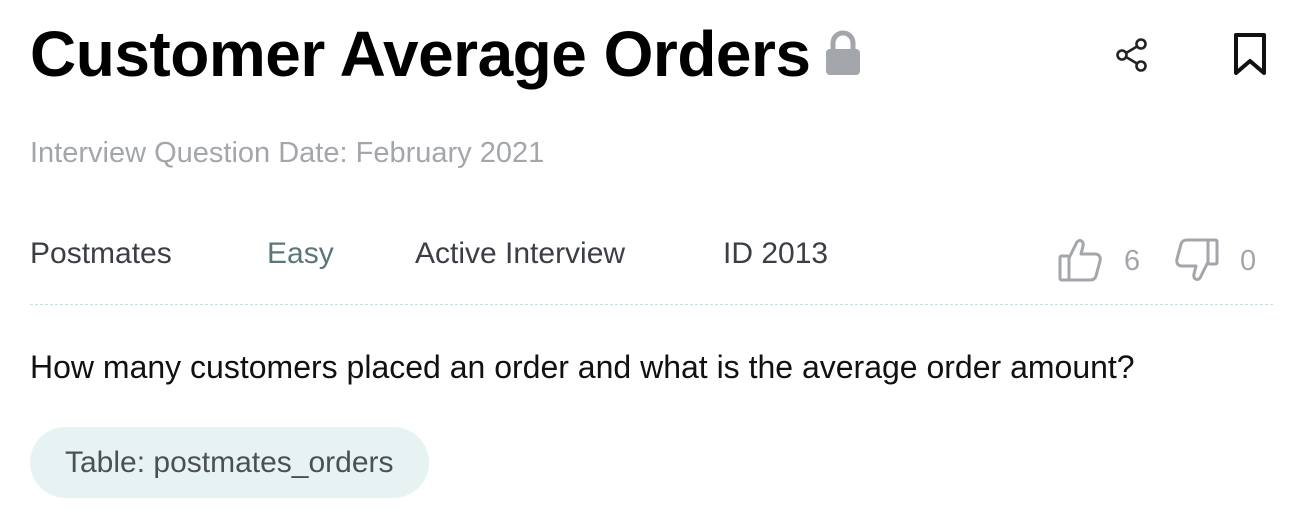 The image size is (1295, 528). I want to click on question-date: Interview Question Date: February 2021, so click(287, 153).